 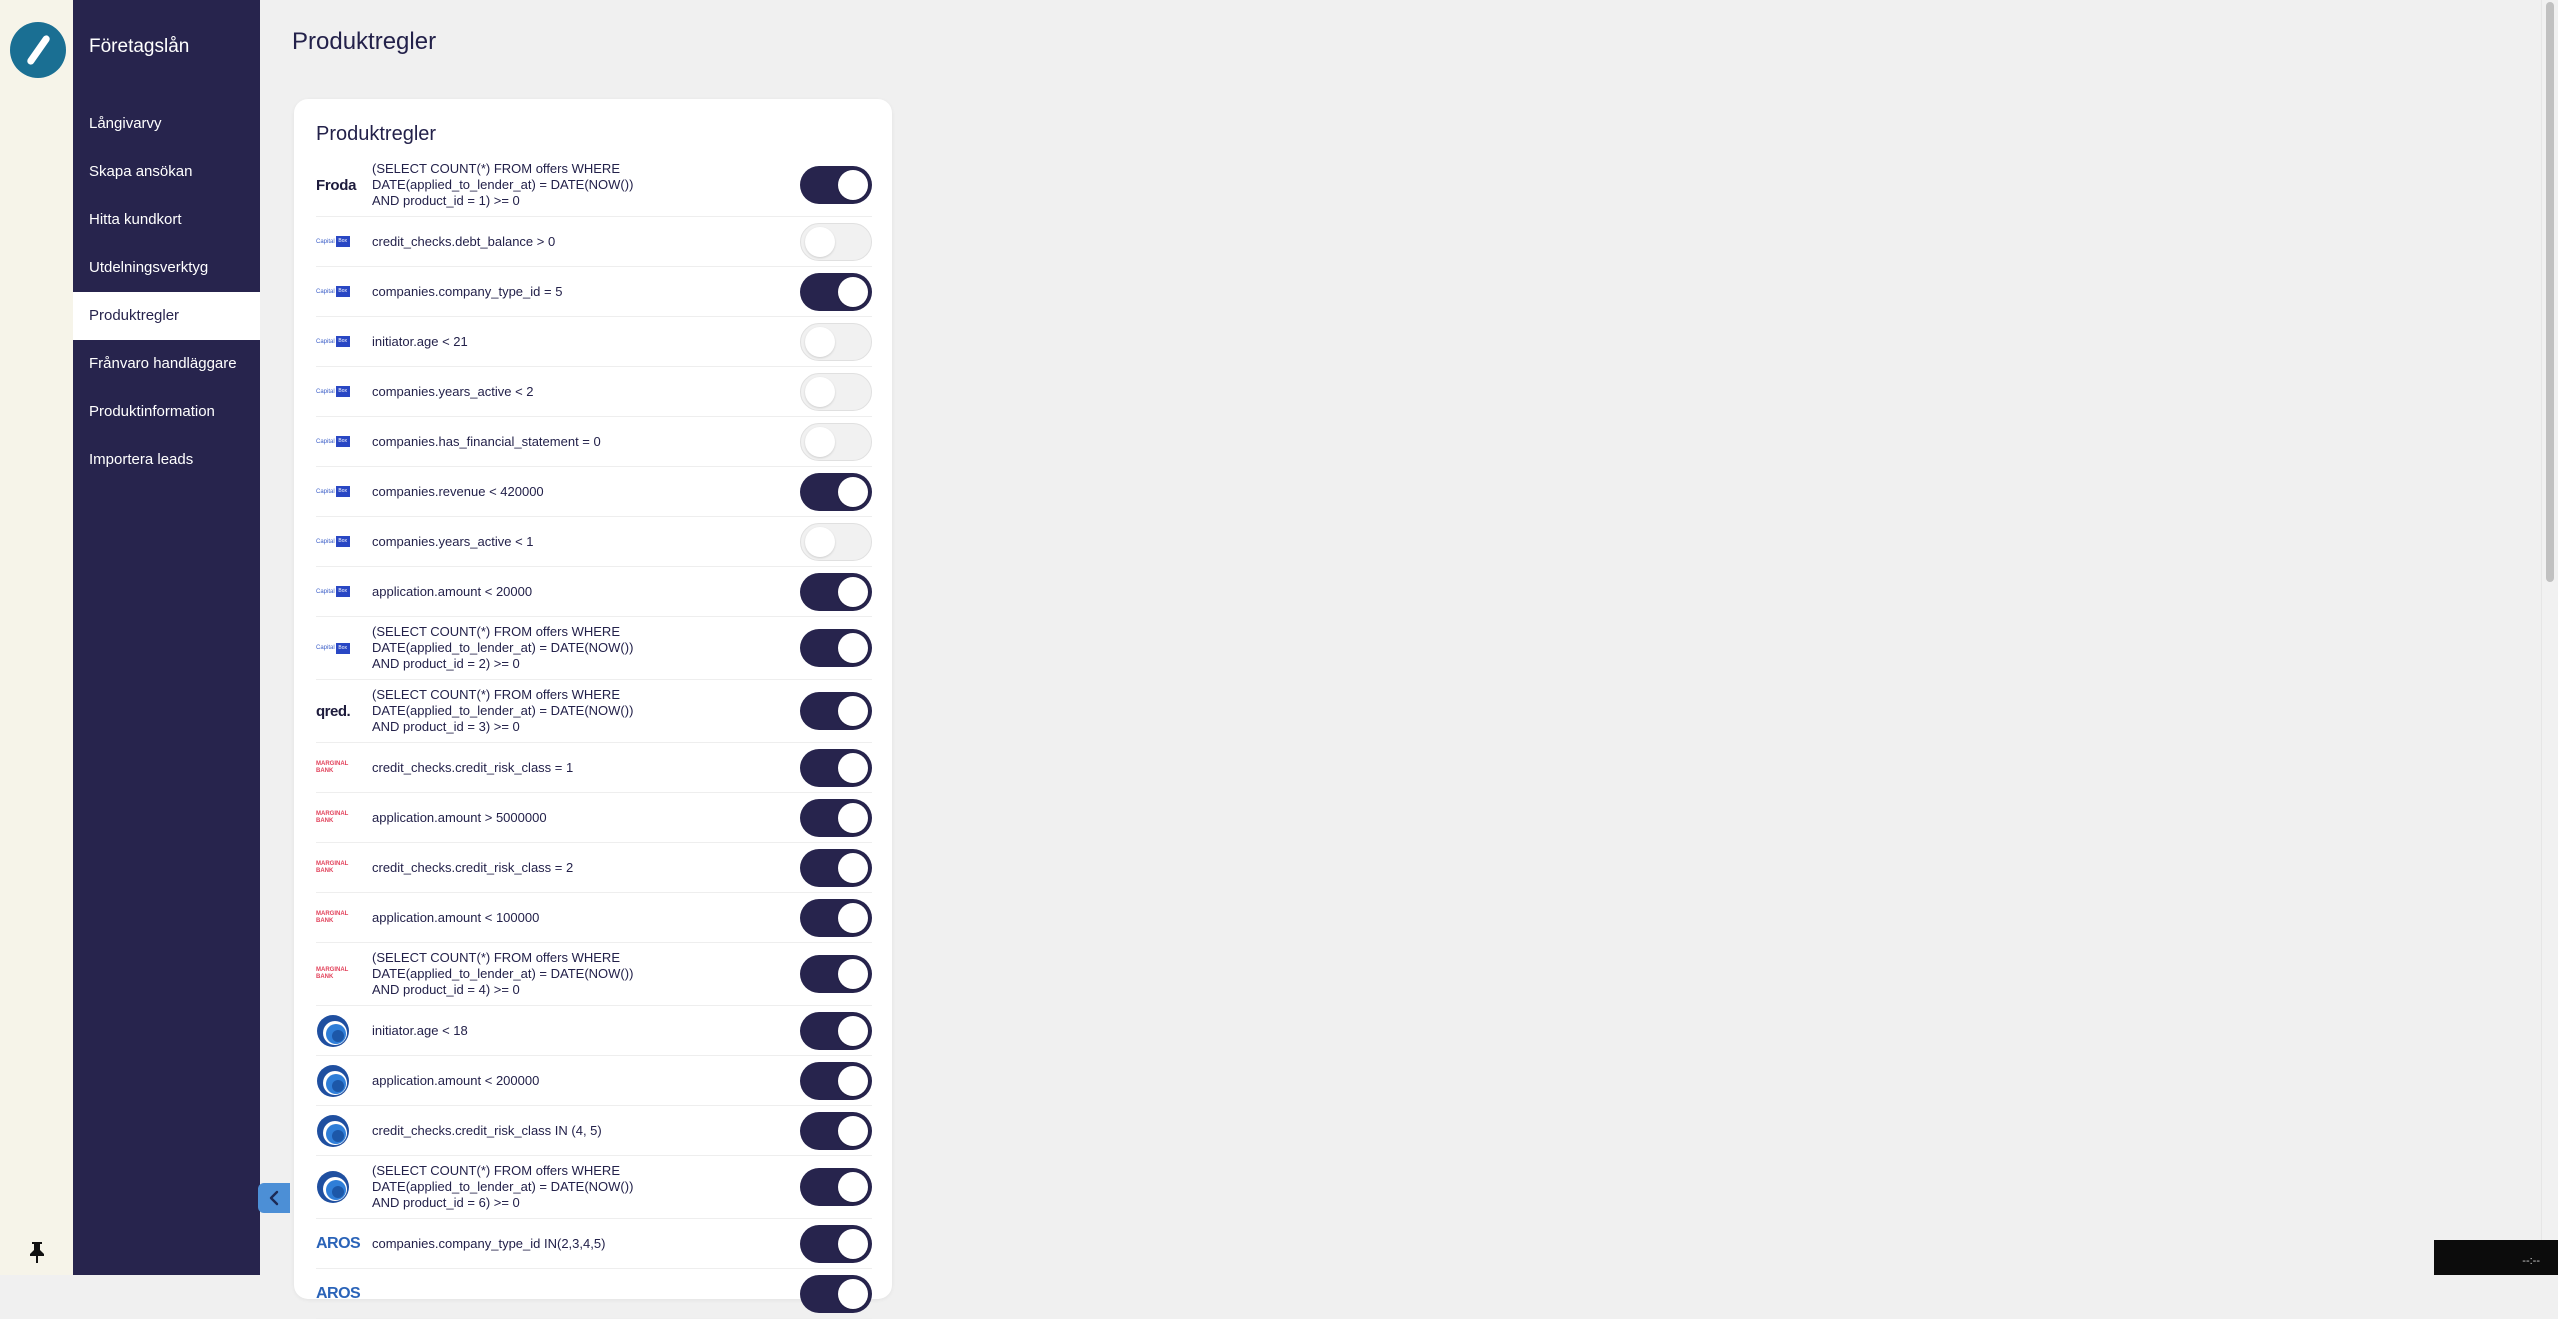 I want to click on rule-condition: companies.has_financial_statement = 0, so click(x=486, y=441).